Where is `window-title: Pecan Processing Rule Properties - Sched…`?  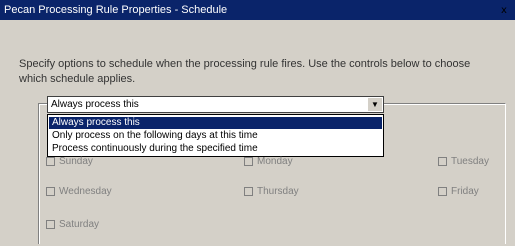
window-title: Pecan Processing Rule Properties - Sched… is located at coordinates (116, 10).